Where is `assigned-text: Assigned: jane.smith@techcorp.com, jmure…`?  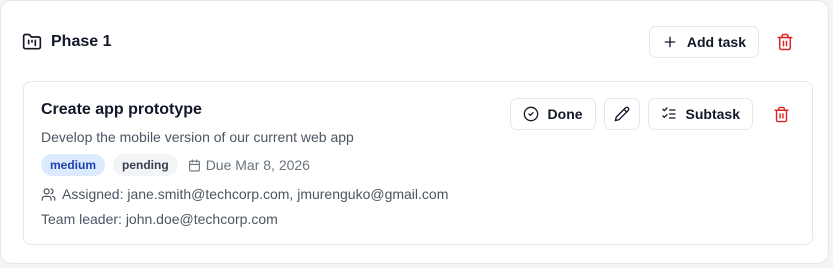 assigned-text: Assigned: jane.smith@techcorp.com, jmure… is located at coordinates (255, 194).